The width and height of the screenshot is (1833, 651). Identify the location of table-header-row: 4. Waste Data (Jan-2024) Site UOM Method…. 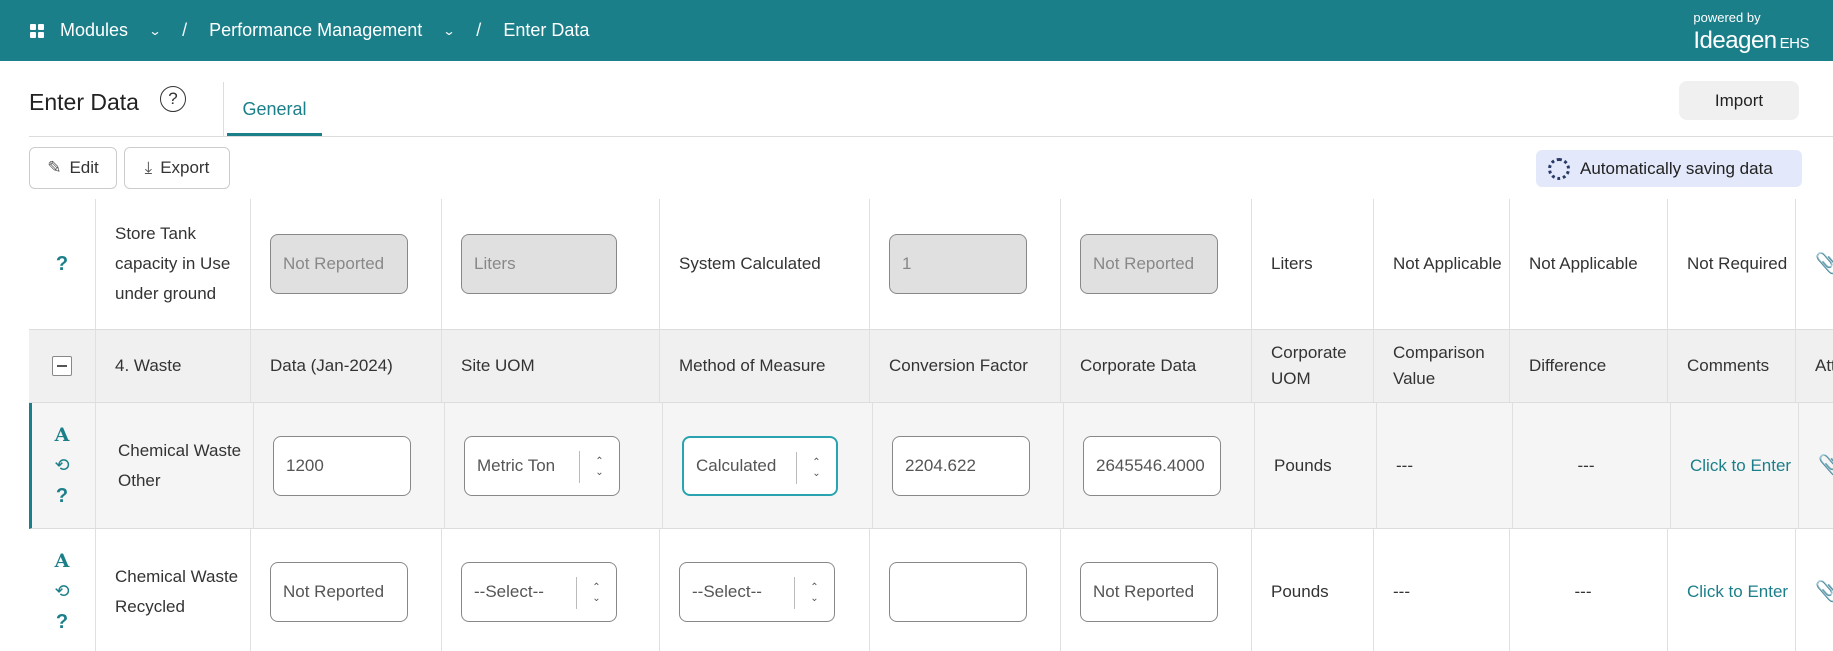
(931, 366).